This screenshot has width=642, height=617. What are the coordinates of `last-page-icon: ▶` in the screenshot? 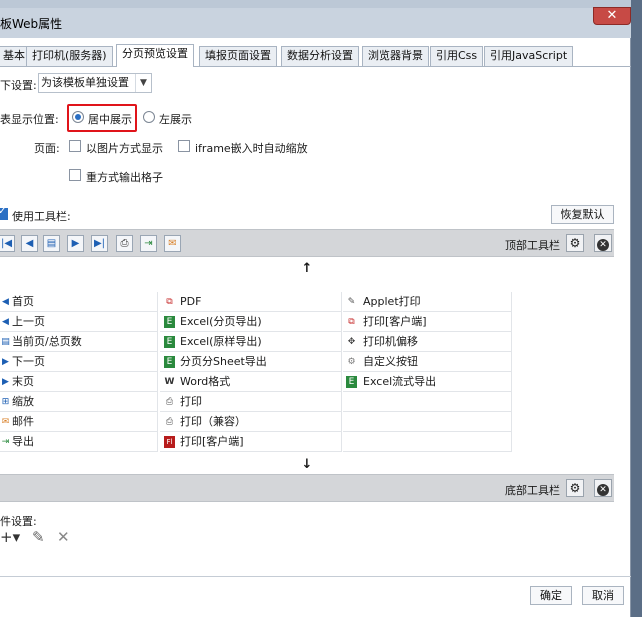 It's located at (5, 382).